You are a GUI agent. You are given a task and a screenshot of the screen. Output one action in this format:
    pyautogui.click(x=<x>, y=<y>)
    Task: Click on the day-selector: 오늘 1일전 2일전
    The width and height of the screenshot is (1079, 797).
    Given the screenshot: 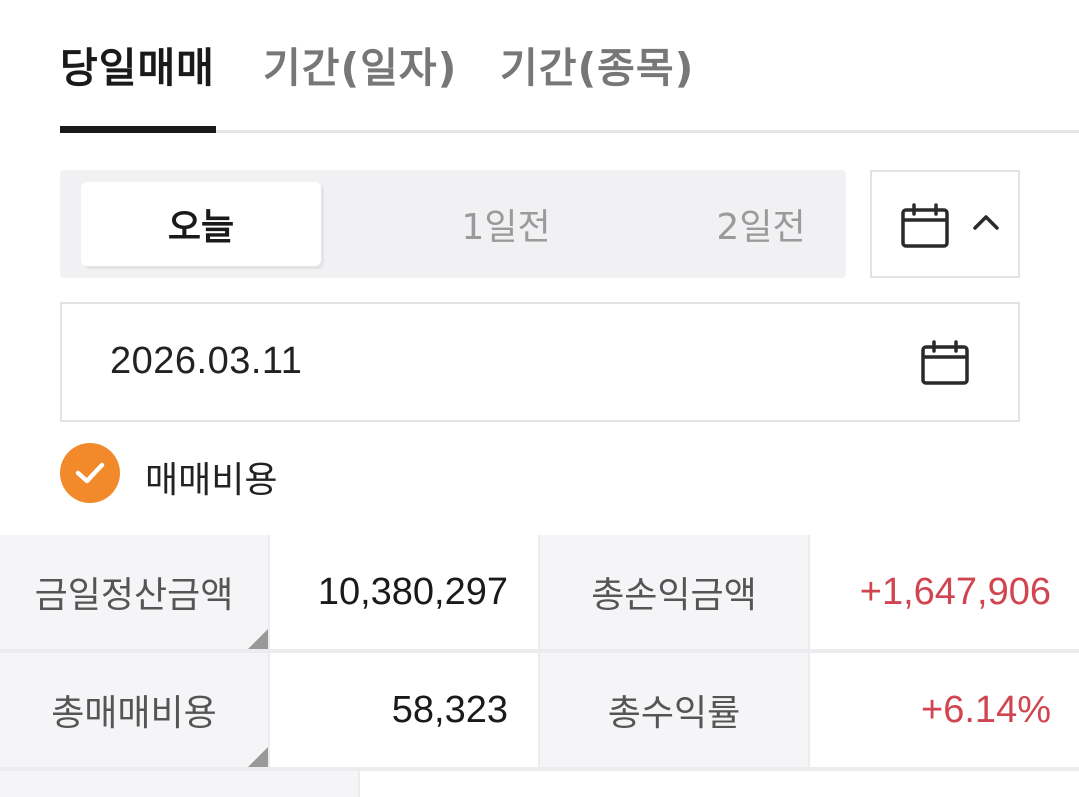 What is the action you would take?
    pyautogui.click(x=453, y=224)
    